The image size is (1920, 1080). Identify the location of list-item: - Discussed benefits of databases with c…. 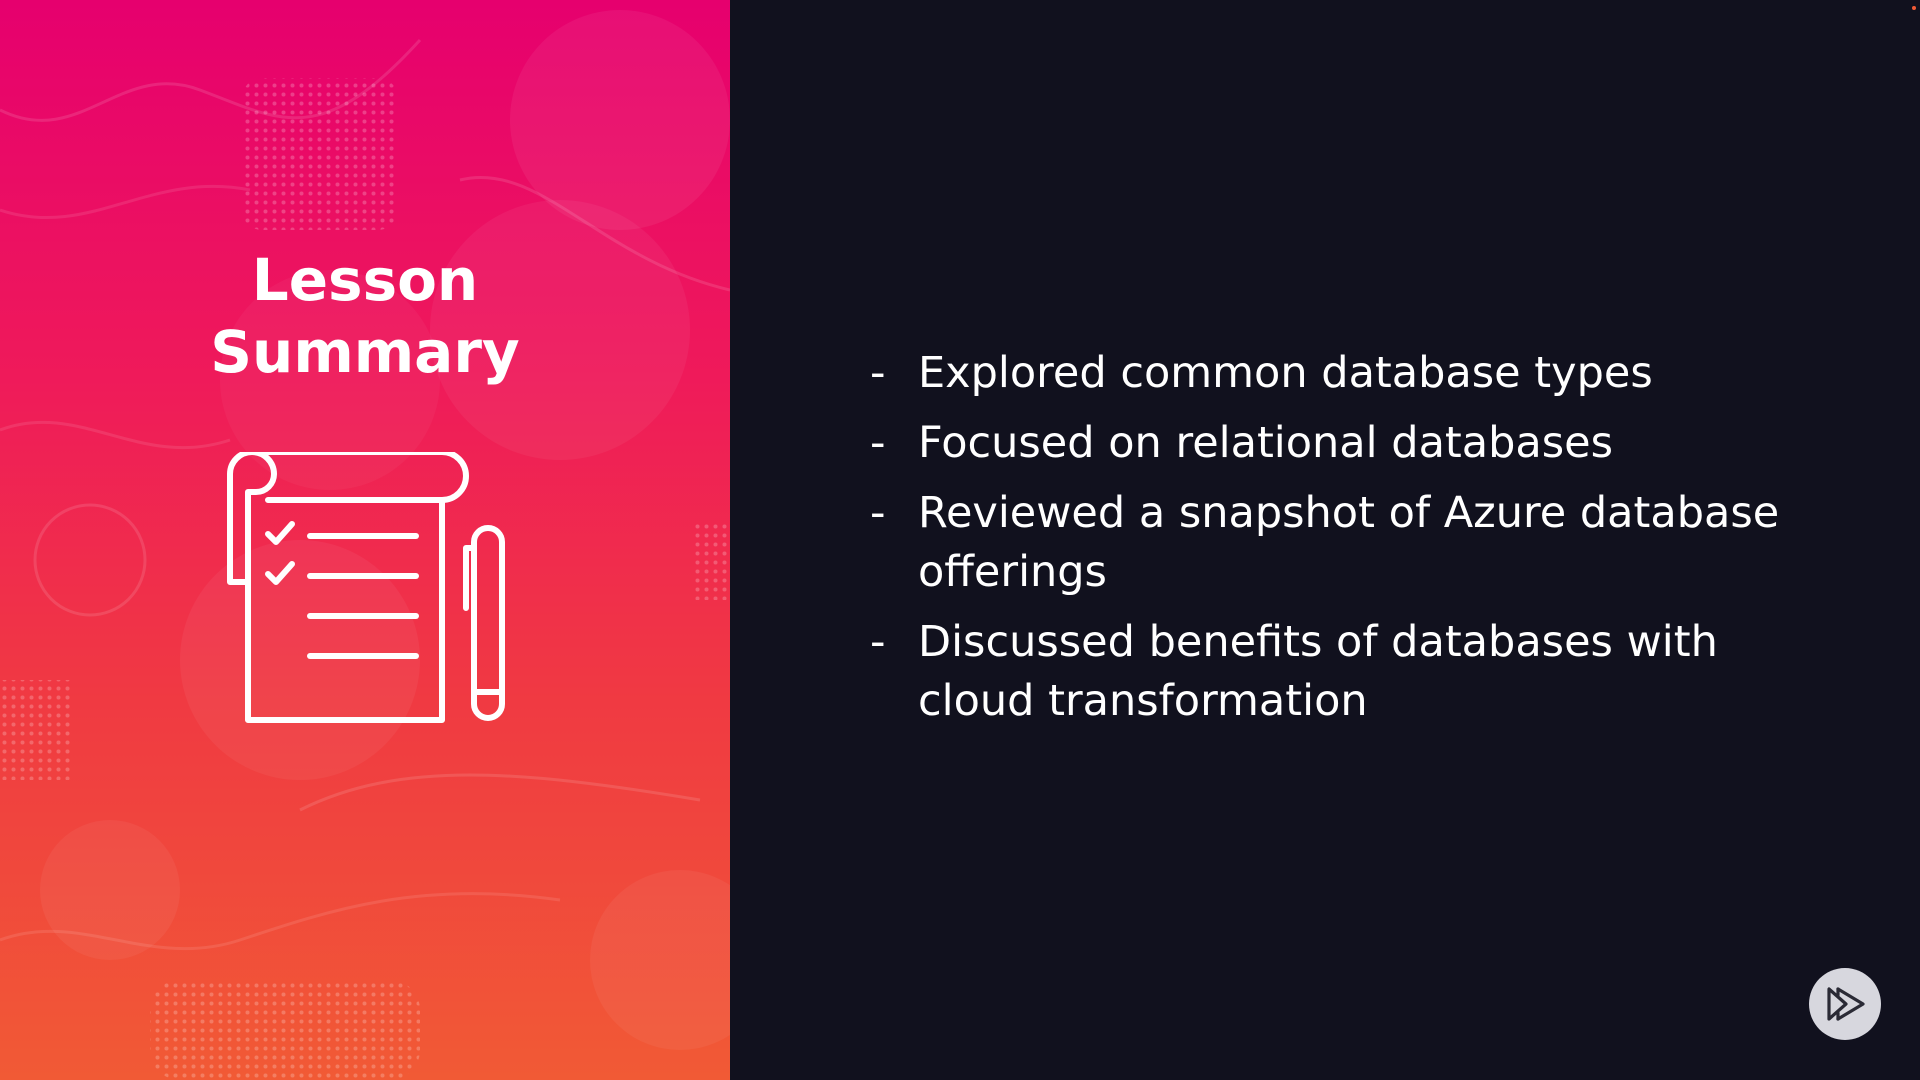
(1350, 672).